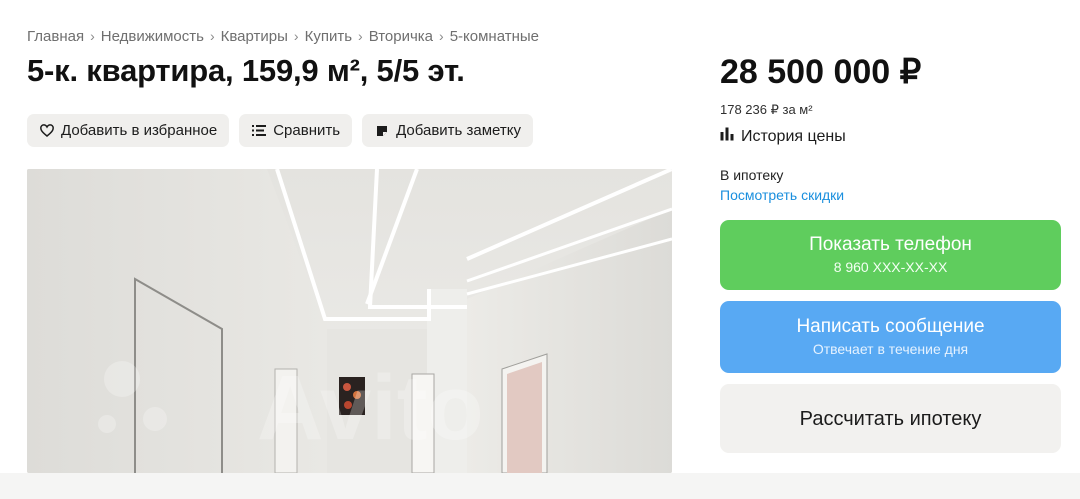 The height and width of the screenshot is (499, 1080). What do you see at coordinates (890, 349) in the screenshot?
I see `reply-time-note: Отвечает в течение дня` at bounding box center [890, 349].